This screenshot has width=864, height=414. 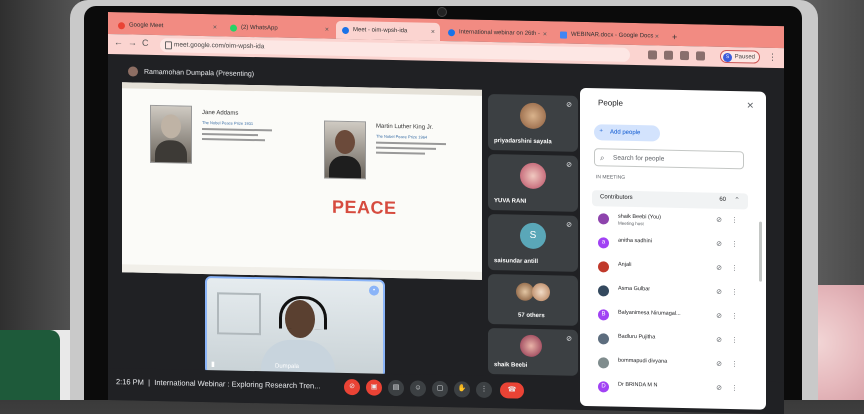 What do you see at coordinates (673, 388) in the screenshot?
I see `list-item: D Dr BRINDA M N ⊘ ⋮` at bounding box center [673, 388].